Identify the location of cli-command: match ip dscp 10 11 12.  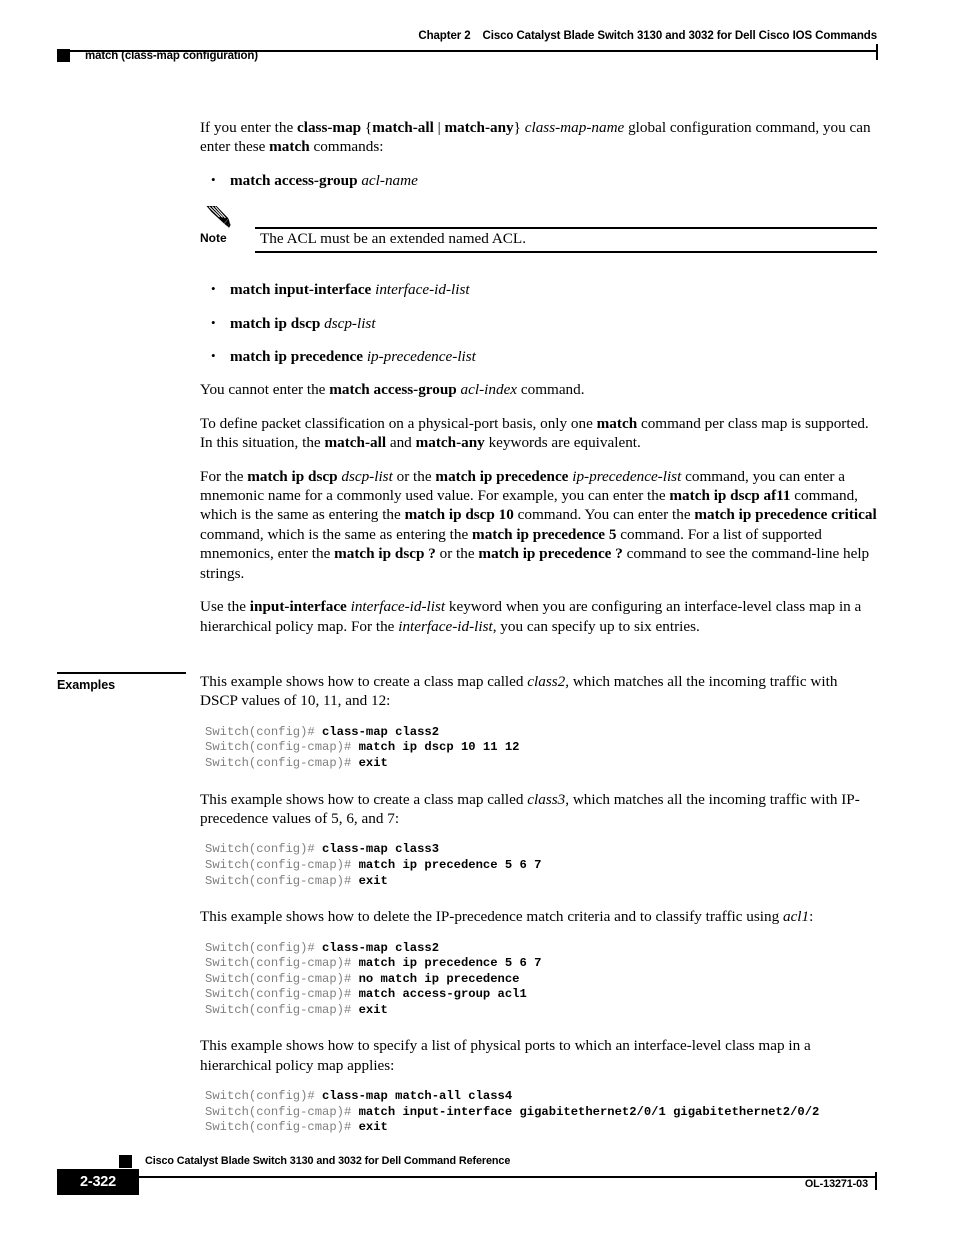
(439, 747).